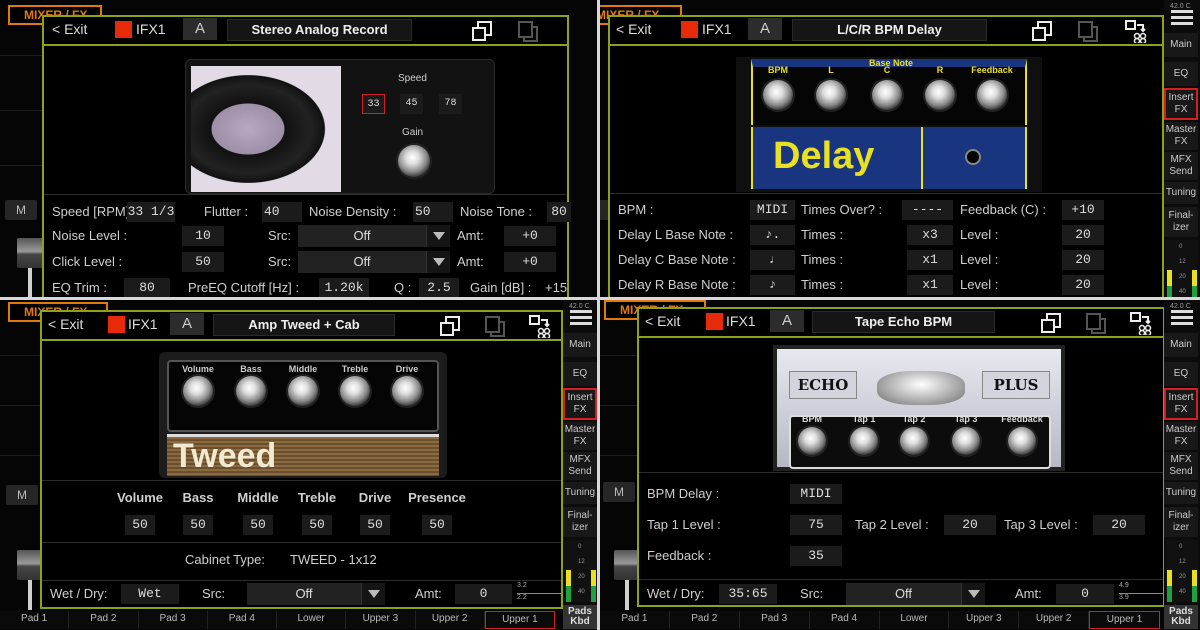  What do you see at coordinates (556, 287) in the screenshot?
I see `gain-db-value: +15` at bounding box center [556, 287].